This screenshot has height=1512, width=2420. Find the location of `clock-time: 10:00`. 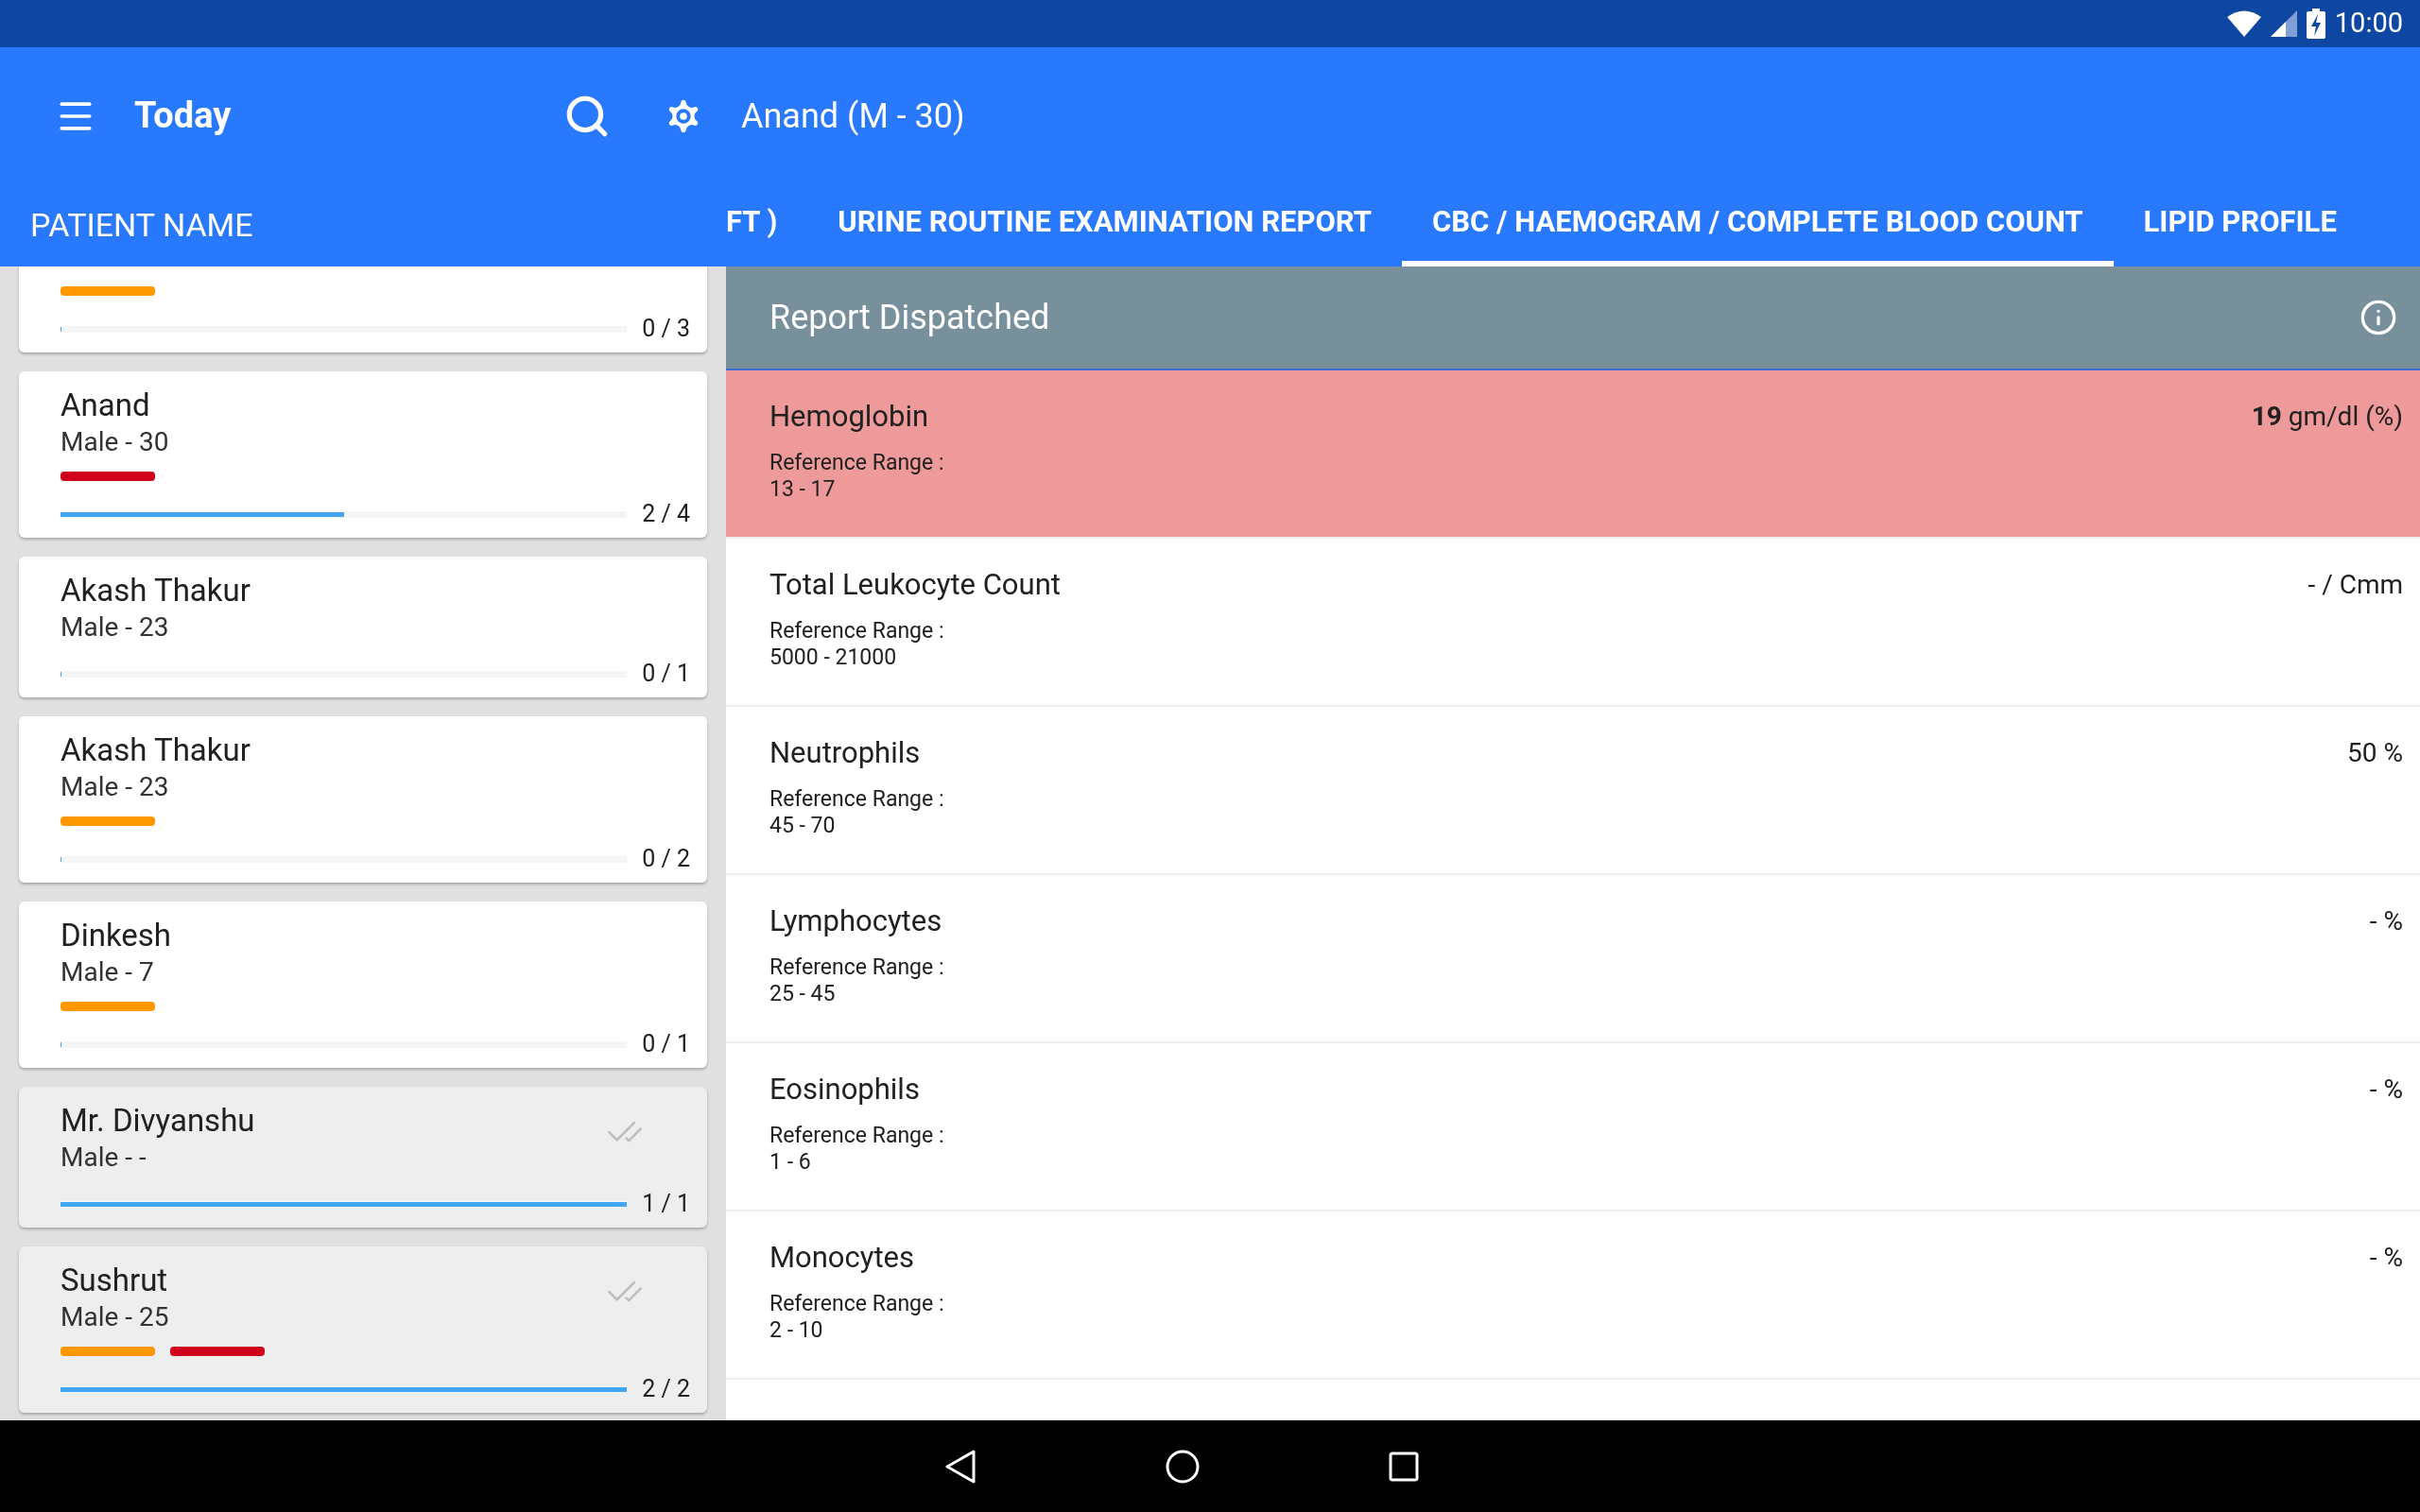

clock-time: 10:00 is located at coordinates (2368, 24).